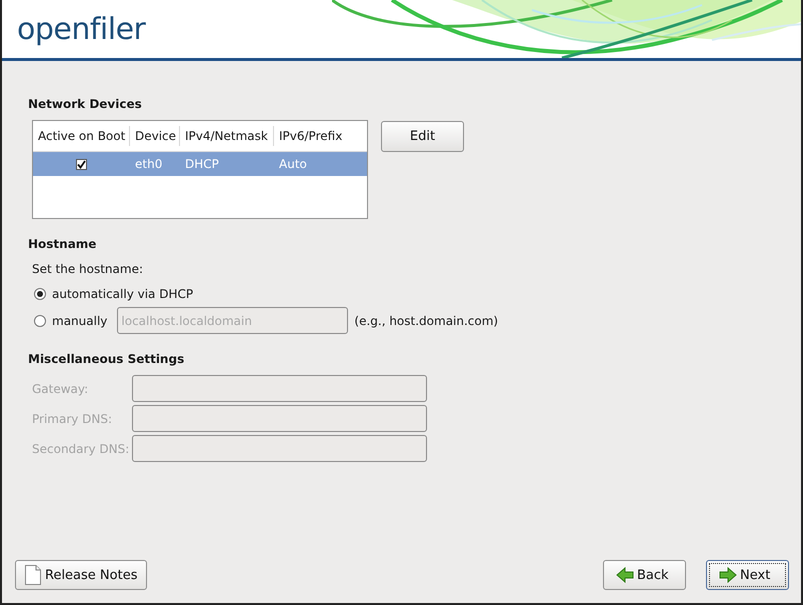  I want to click on field-label: Gateway:, so click(61, 389).